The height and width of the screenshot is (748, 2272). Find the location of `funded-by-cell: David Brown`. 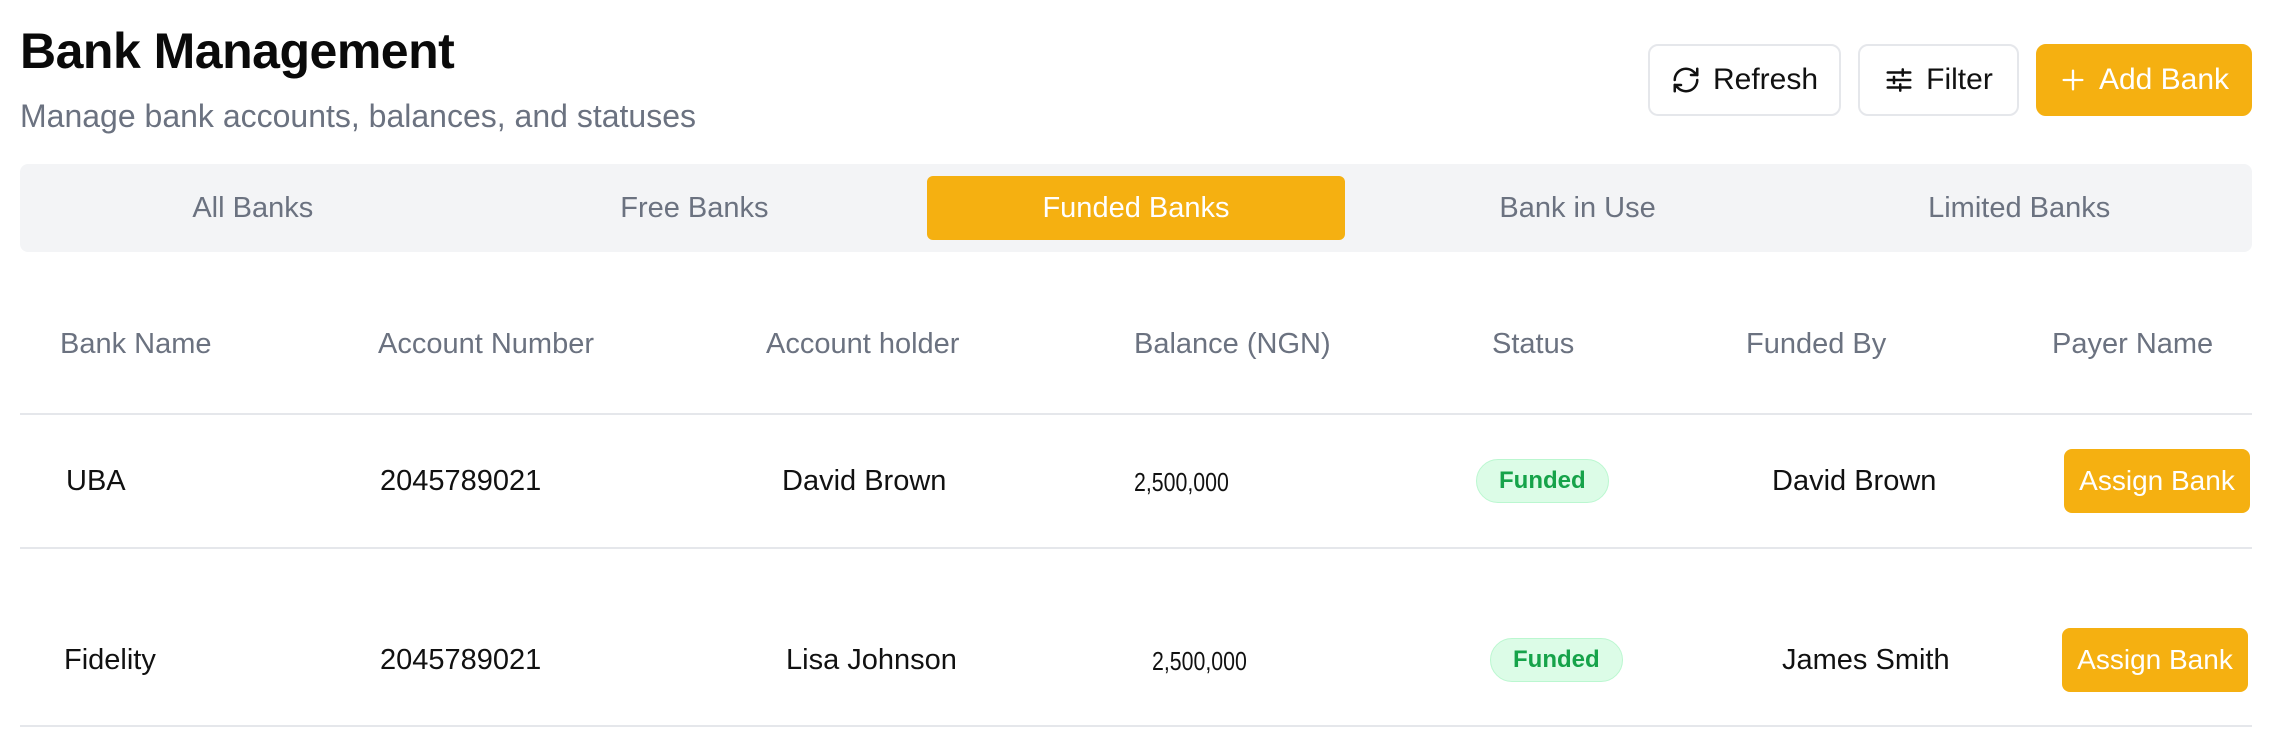

funded-by-cell: David Brown is located at coordinates (1854, 481).